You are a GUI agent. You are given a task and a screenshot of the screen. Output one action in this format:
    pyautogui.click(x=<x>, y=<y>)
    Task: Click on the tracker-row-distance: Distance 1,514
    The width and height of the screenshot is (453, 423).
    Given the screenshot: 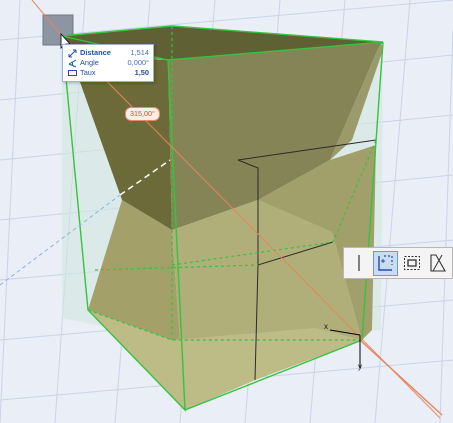 What is the action you would take?
    pyautogui.click(x=108, y=53)
    